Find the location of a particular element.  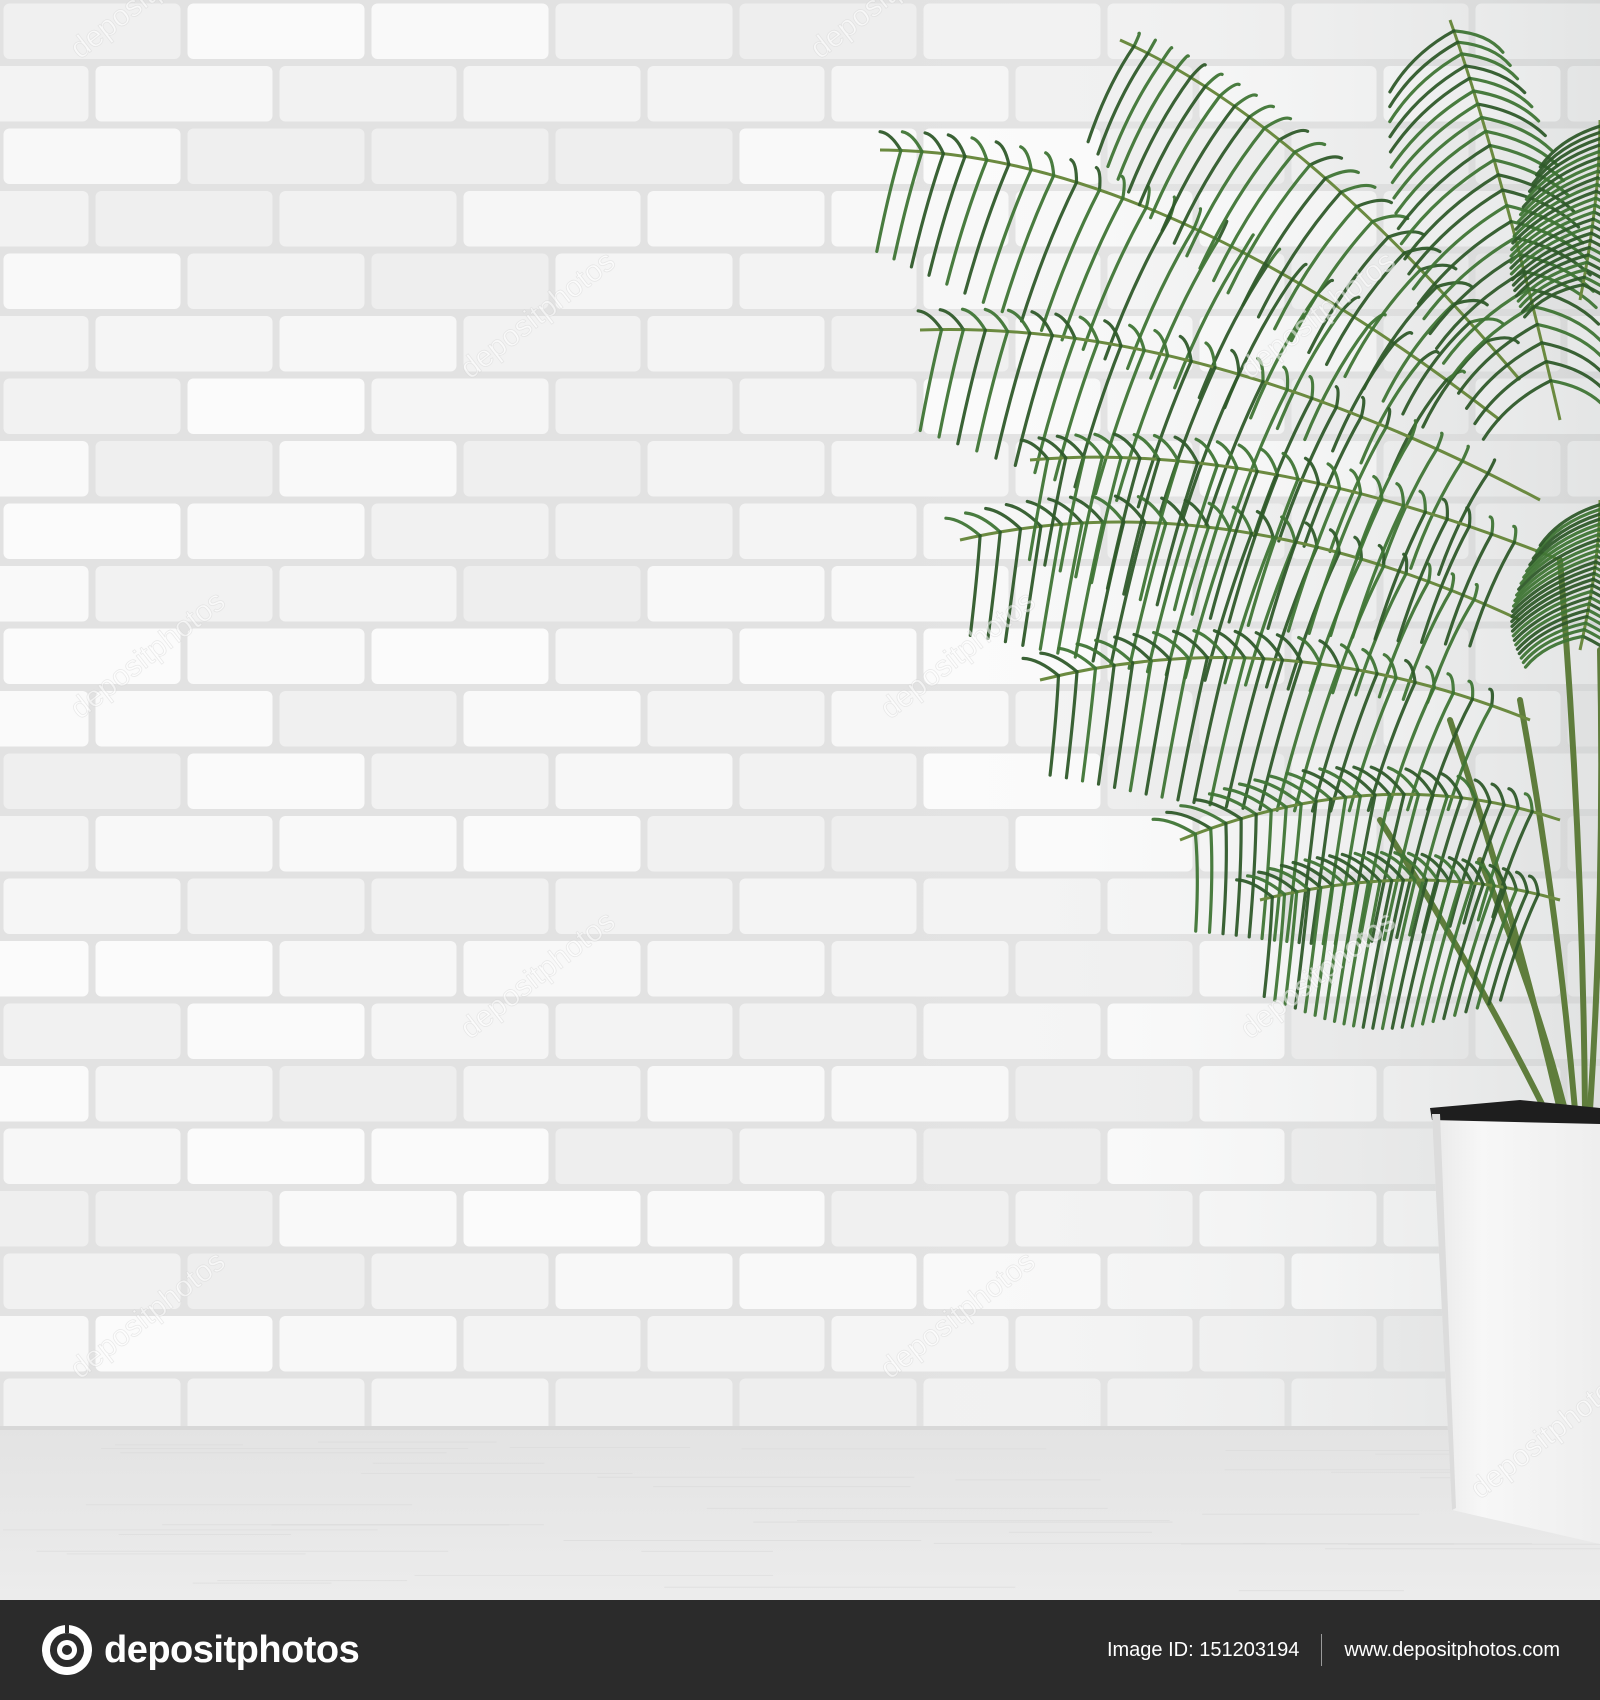

brand: depositphotos is located at coordinates (200, 1650).